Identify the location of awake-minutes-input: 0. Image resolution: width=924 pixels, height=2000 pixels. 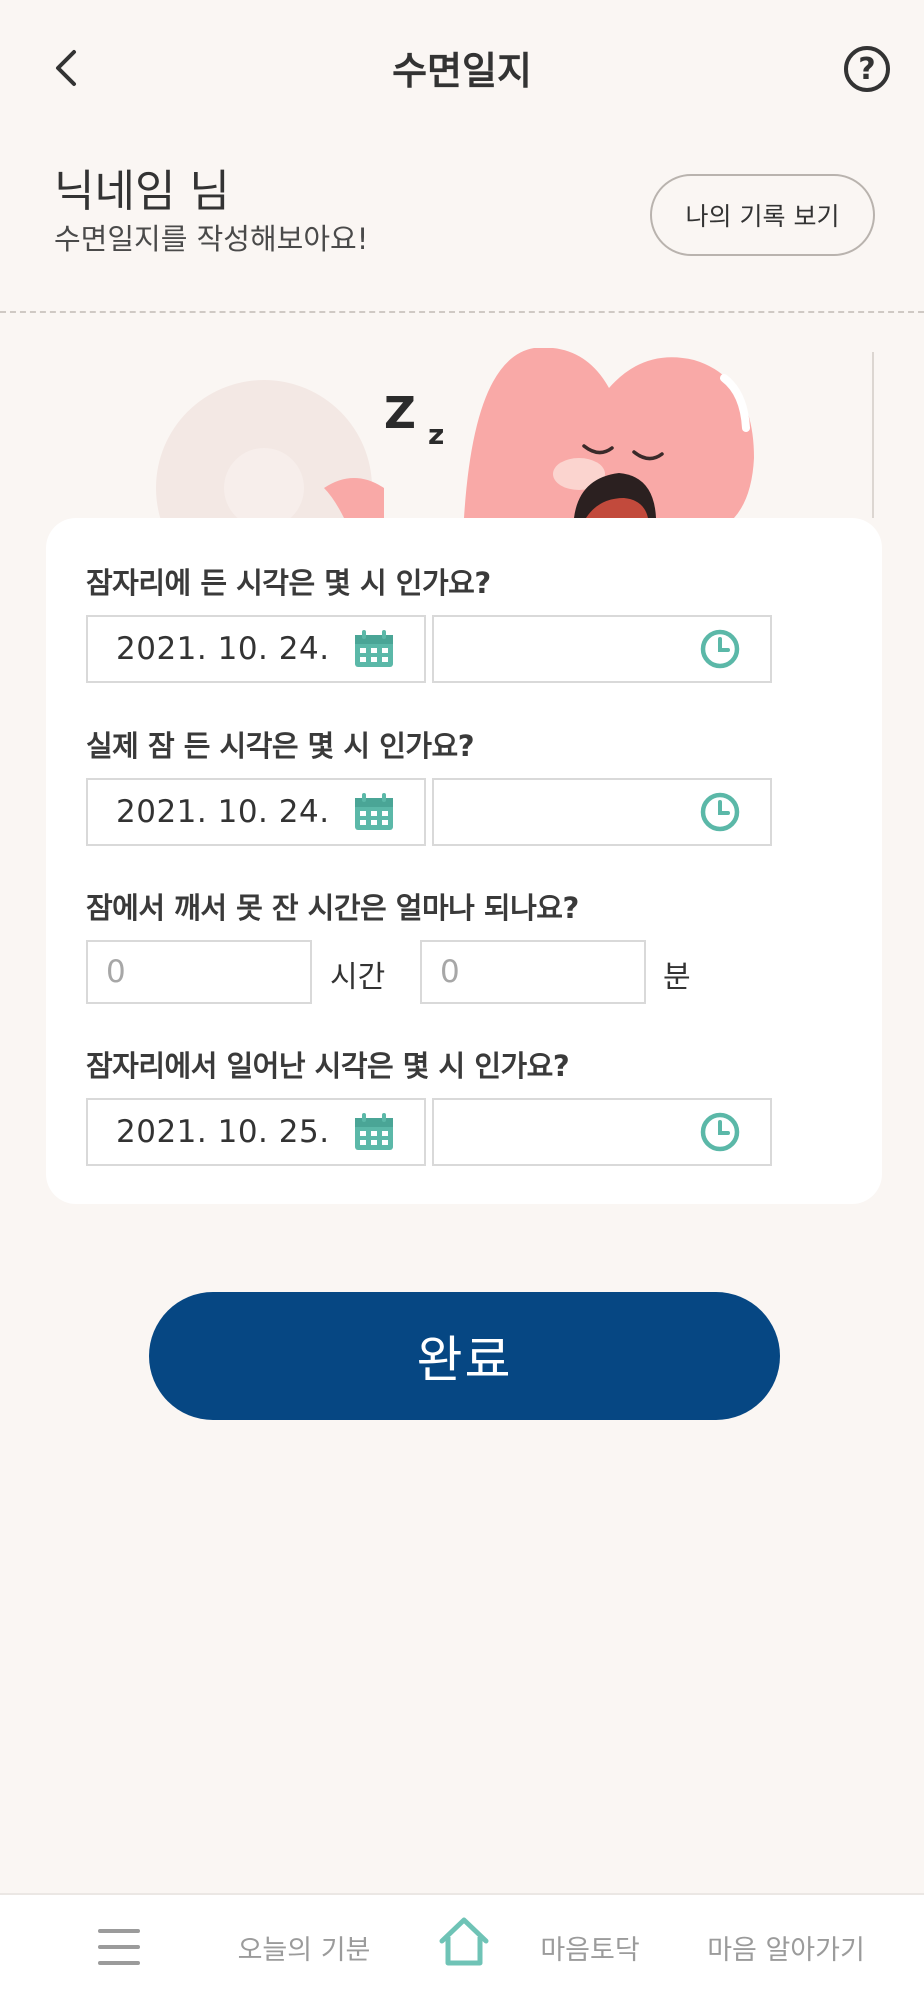
(533, 972).